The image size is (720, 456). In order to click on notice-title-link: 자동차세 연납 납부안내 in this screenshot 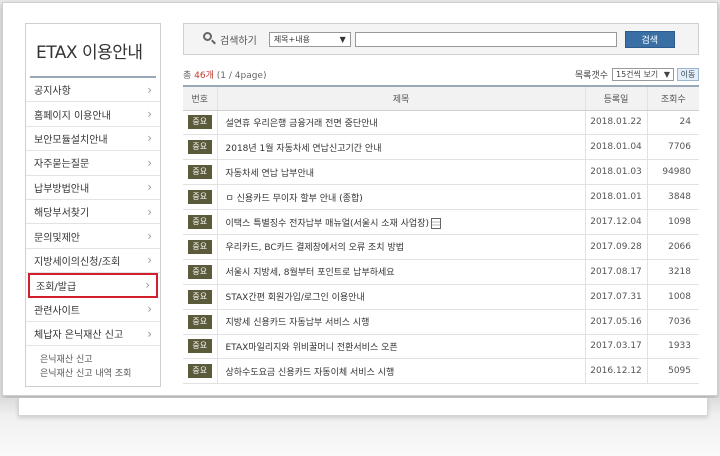, I will do `click(270, 174)`.